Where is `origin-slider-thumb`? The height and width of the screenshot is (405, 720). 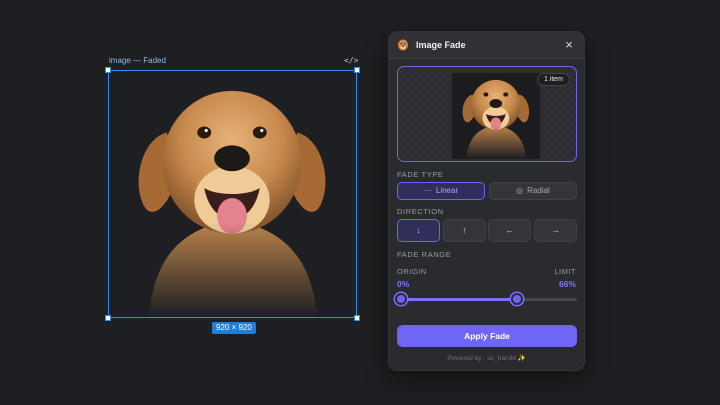
origin-slider-thumb is located at coordinates (401, 299).